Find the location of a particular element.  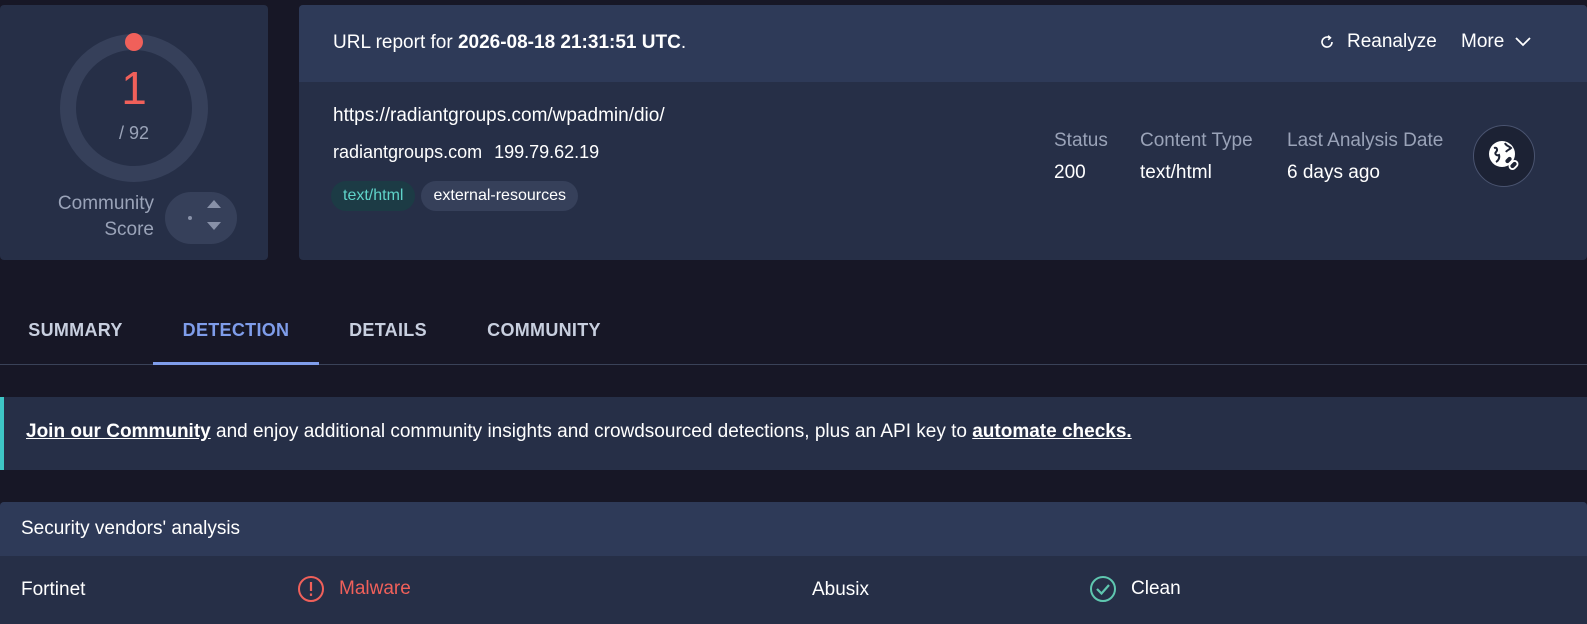

tab-details: DETAILS is located at coordinates (388, 332).